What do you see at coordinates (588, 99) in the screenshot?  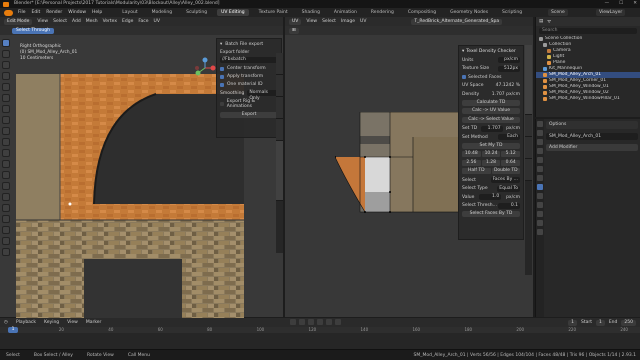 I see `outliner-item: SM_Mod_Alley_WindowPillar_01` at bounding box center [588, 99].